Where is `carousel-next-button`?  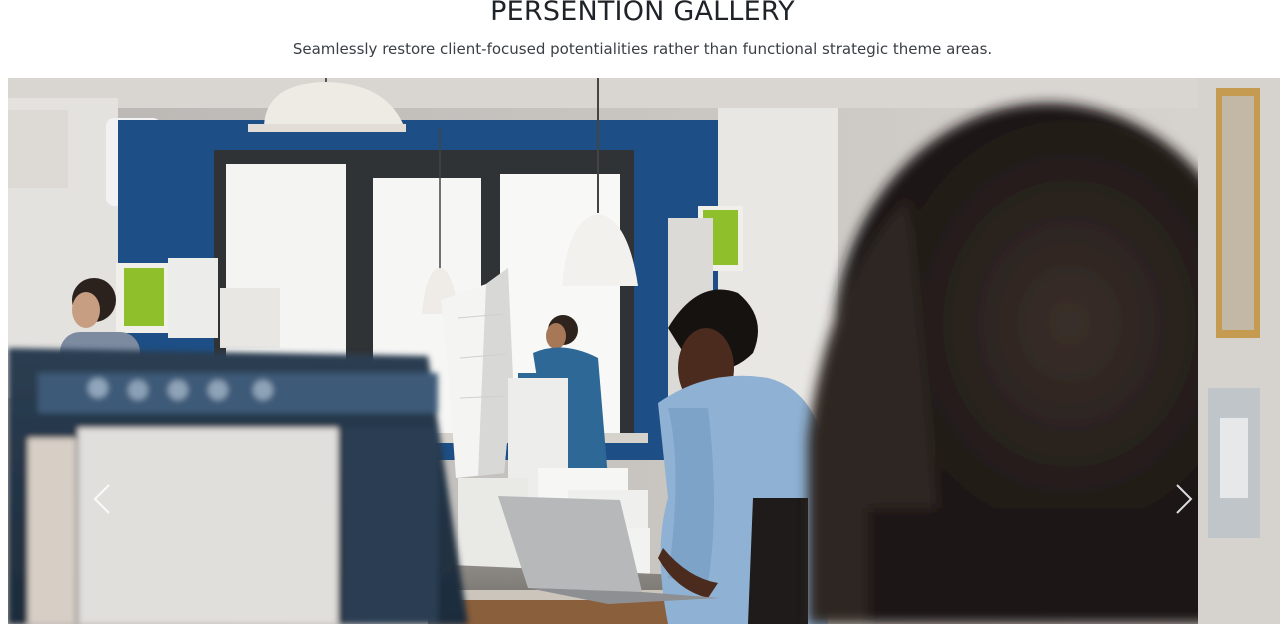
carousel-next-button is located at coordinates (1184, 501).